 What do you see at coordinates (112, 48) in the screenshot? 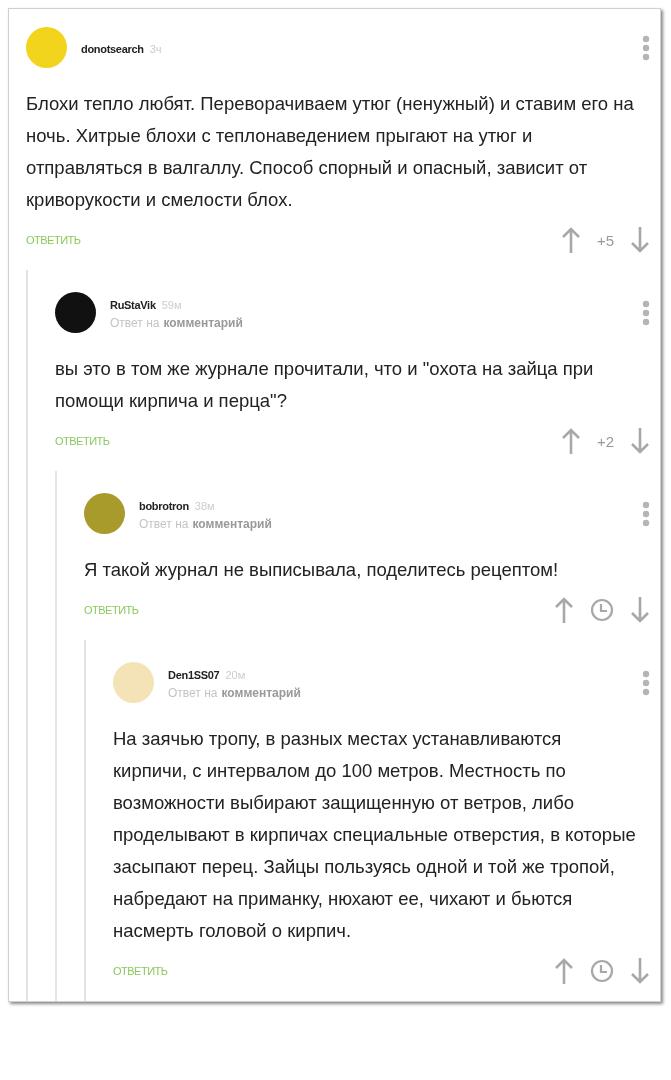
I see `author-name: donotsearch` at bounding box center [112, 48].